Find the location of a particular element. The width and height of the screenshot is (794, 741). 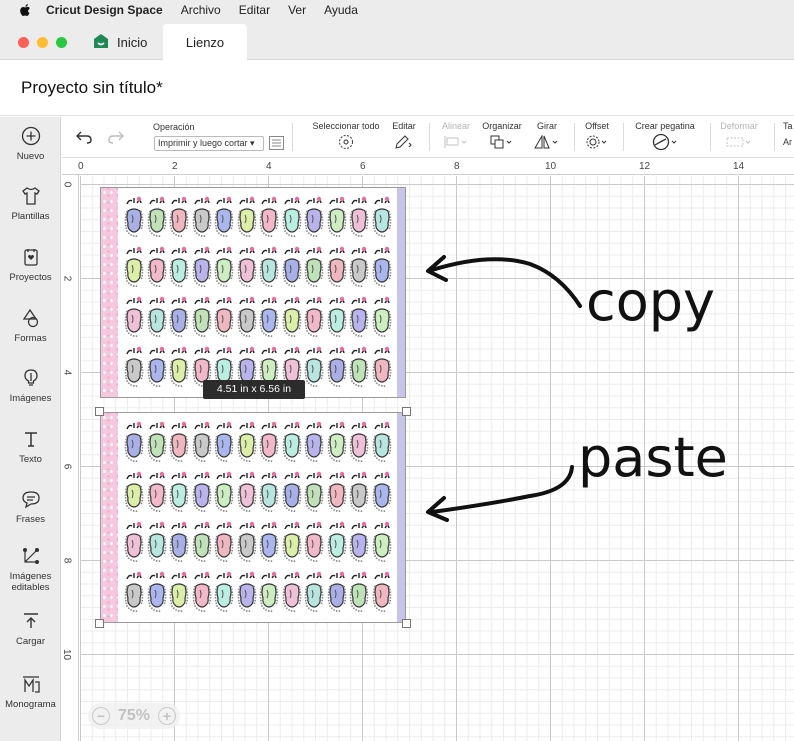

zoom-window-button is located at coordinates (61, 42).